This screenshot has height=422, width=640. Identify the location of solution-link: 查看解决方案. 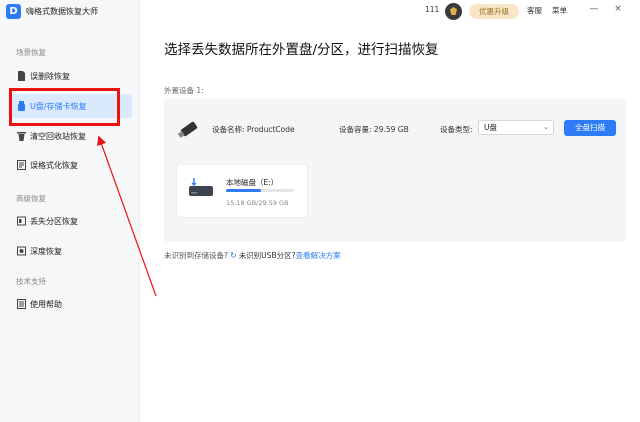
(318, 255).